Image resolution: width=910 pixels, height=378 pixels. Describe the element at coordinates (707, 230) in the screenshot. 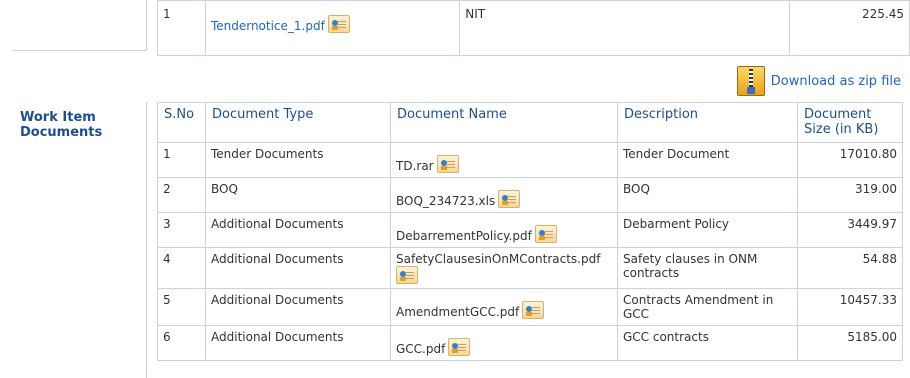

I see `description-cell: Debarment Policy` at that location.